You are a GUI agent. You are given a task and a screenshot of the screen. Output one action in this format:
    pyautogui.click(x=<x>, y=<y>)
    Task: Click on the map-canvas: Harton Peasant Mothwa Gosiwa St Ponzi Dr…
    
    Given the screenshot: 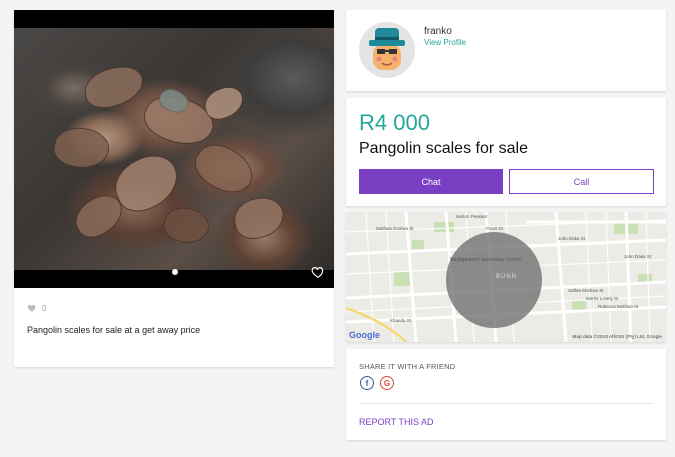 What is the action you would take?
    pyautogui.click(x=506, y=277)
    